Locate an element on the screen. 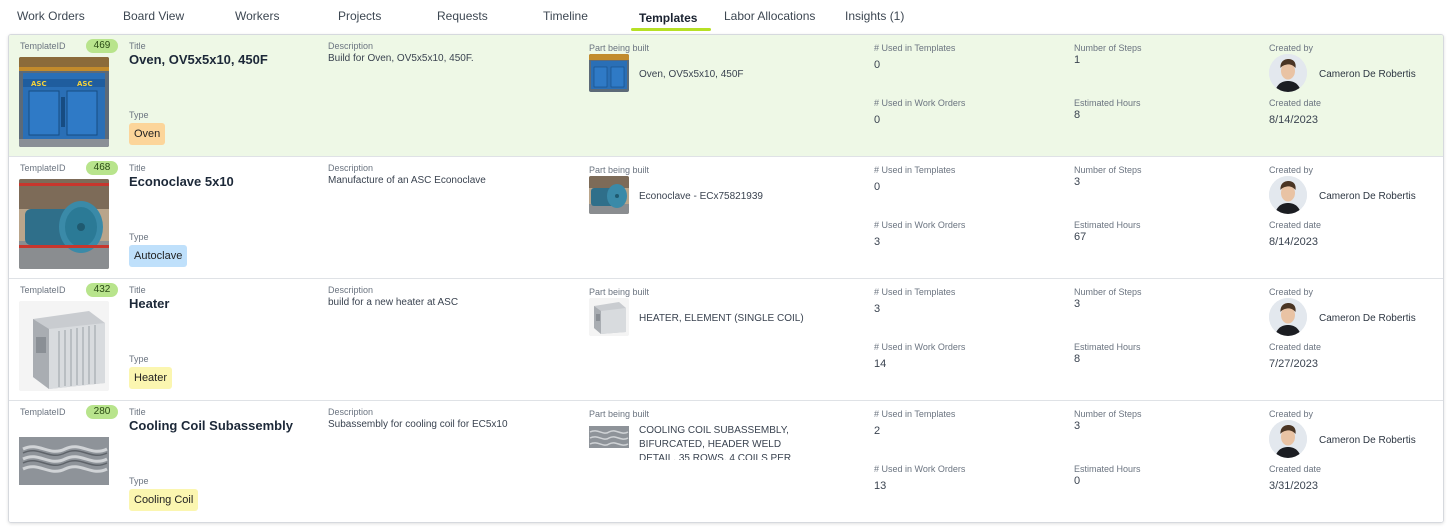  number-of-steps-value: 1 is located at coordinates (1077, 60).